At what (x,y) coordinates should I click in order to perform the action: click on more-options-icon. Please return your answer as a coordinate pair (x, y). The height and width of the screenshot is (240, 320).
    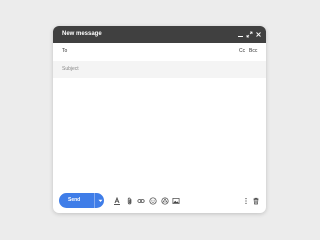
    Looking at the image, I should click on (246, 201).